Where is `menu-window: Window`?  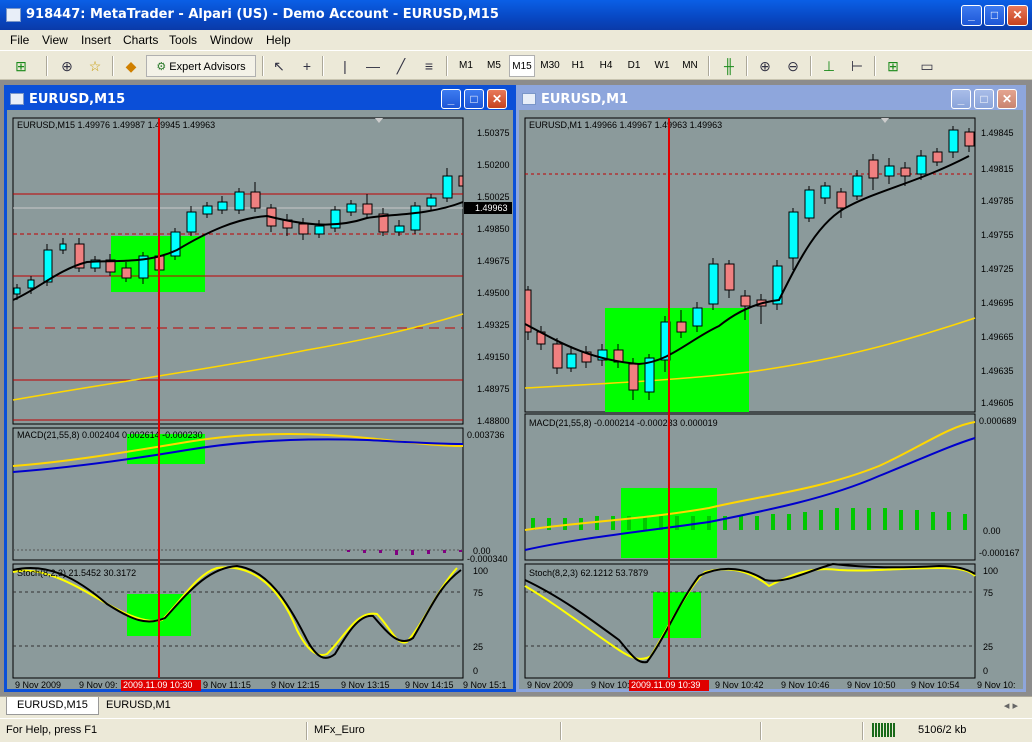
menu-window: Window is located at coordinates (231, 40).